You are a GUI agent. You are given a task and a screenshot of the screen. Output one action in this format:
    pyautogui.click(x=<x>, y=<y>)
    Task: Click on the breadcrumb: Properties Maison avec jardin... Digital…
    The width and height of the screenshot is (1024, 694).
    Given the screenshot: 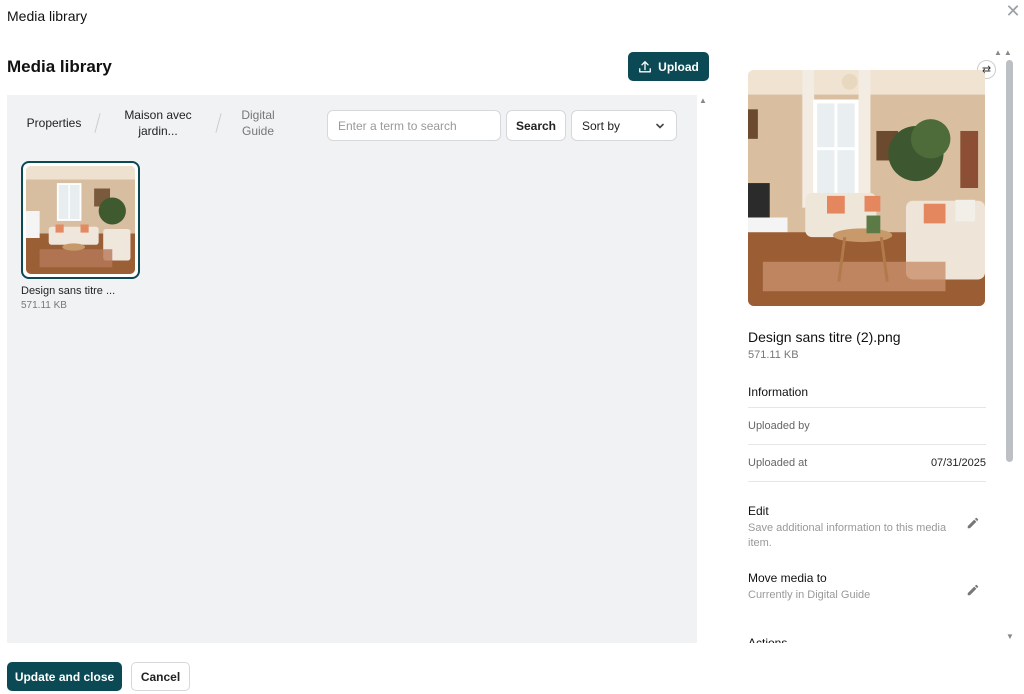 What is the action you would take?
    pyautogui.click(x=150, y=123)
    